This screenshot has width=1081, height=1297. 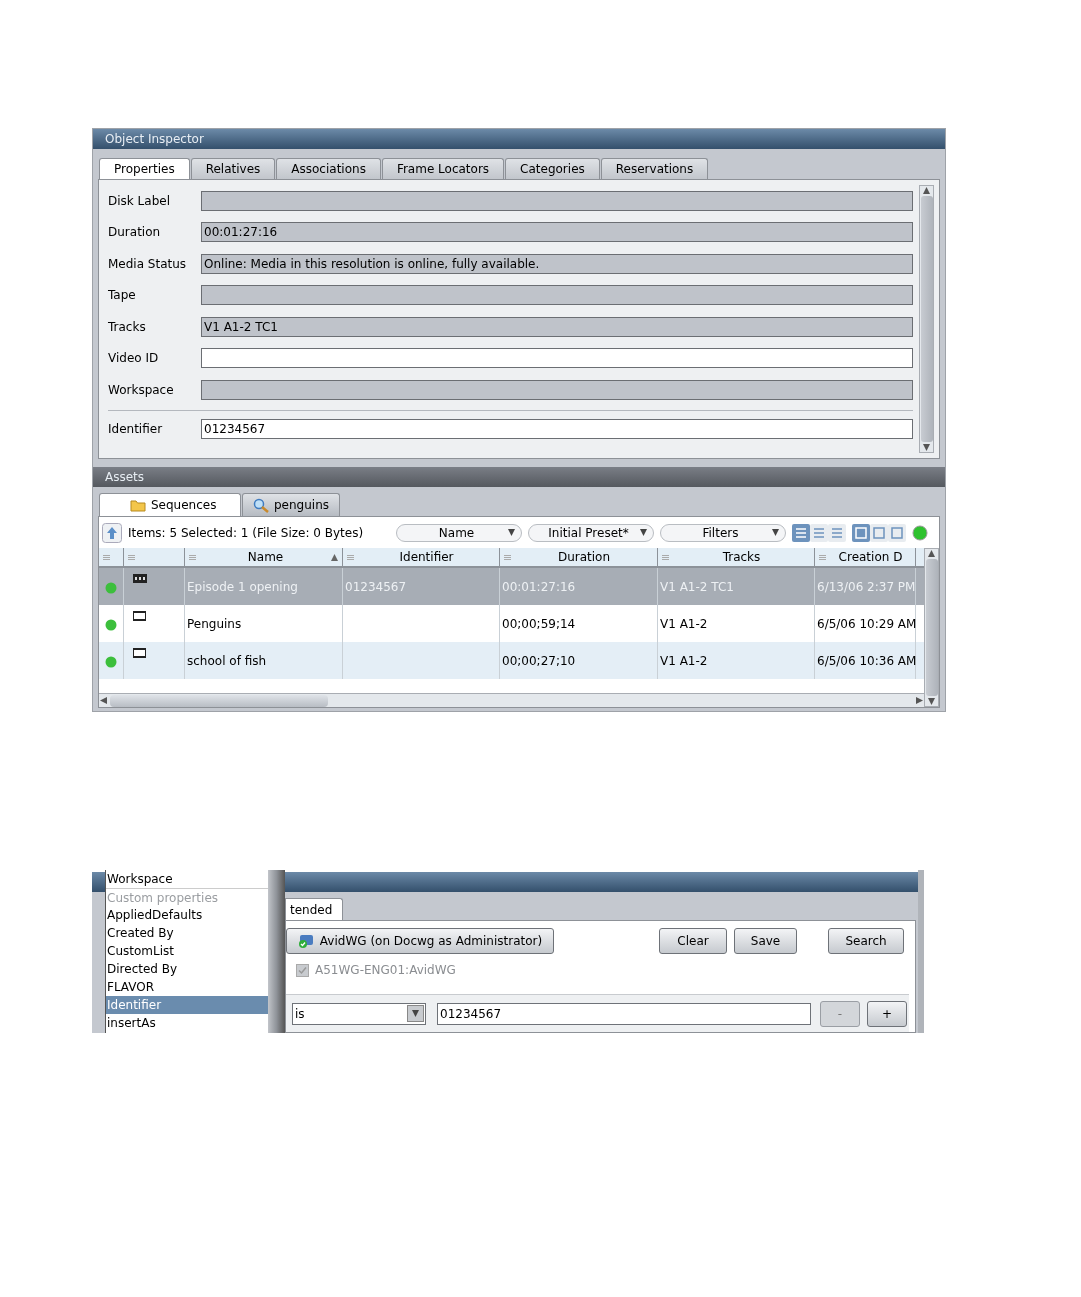 I want to click on property-field: 01234567, so click(x=557, y=428).